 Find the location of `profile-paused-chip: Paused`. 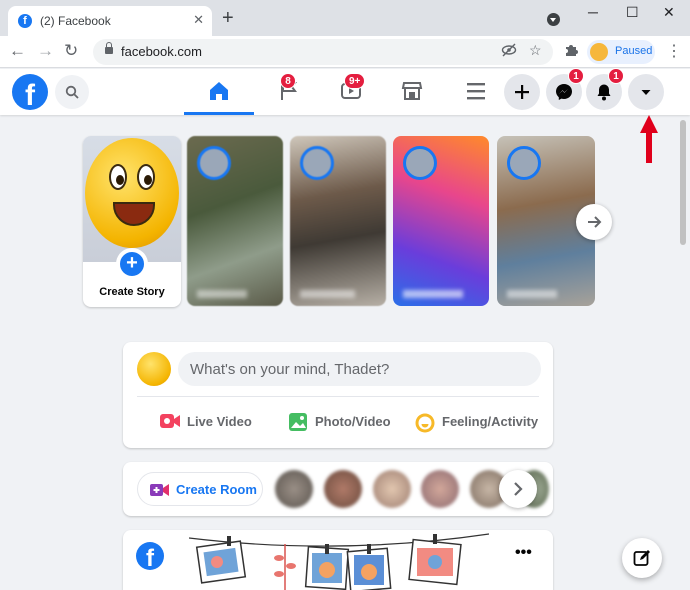

profile-paused-chip: Paused is located at coordinates (621, 52).